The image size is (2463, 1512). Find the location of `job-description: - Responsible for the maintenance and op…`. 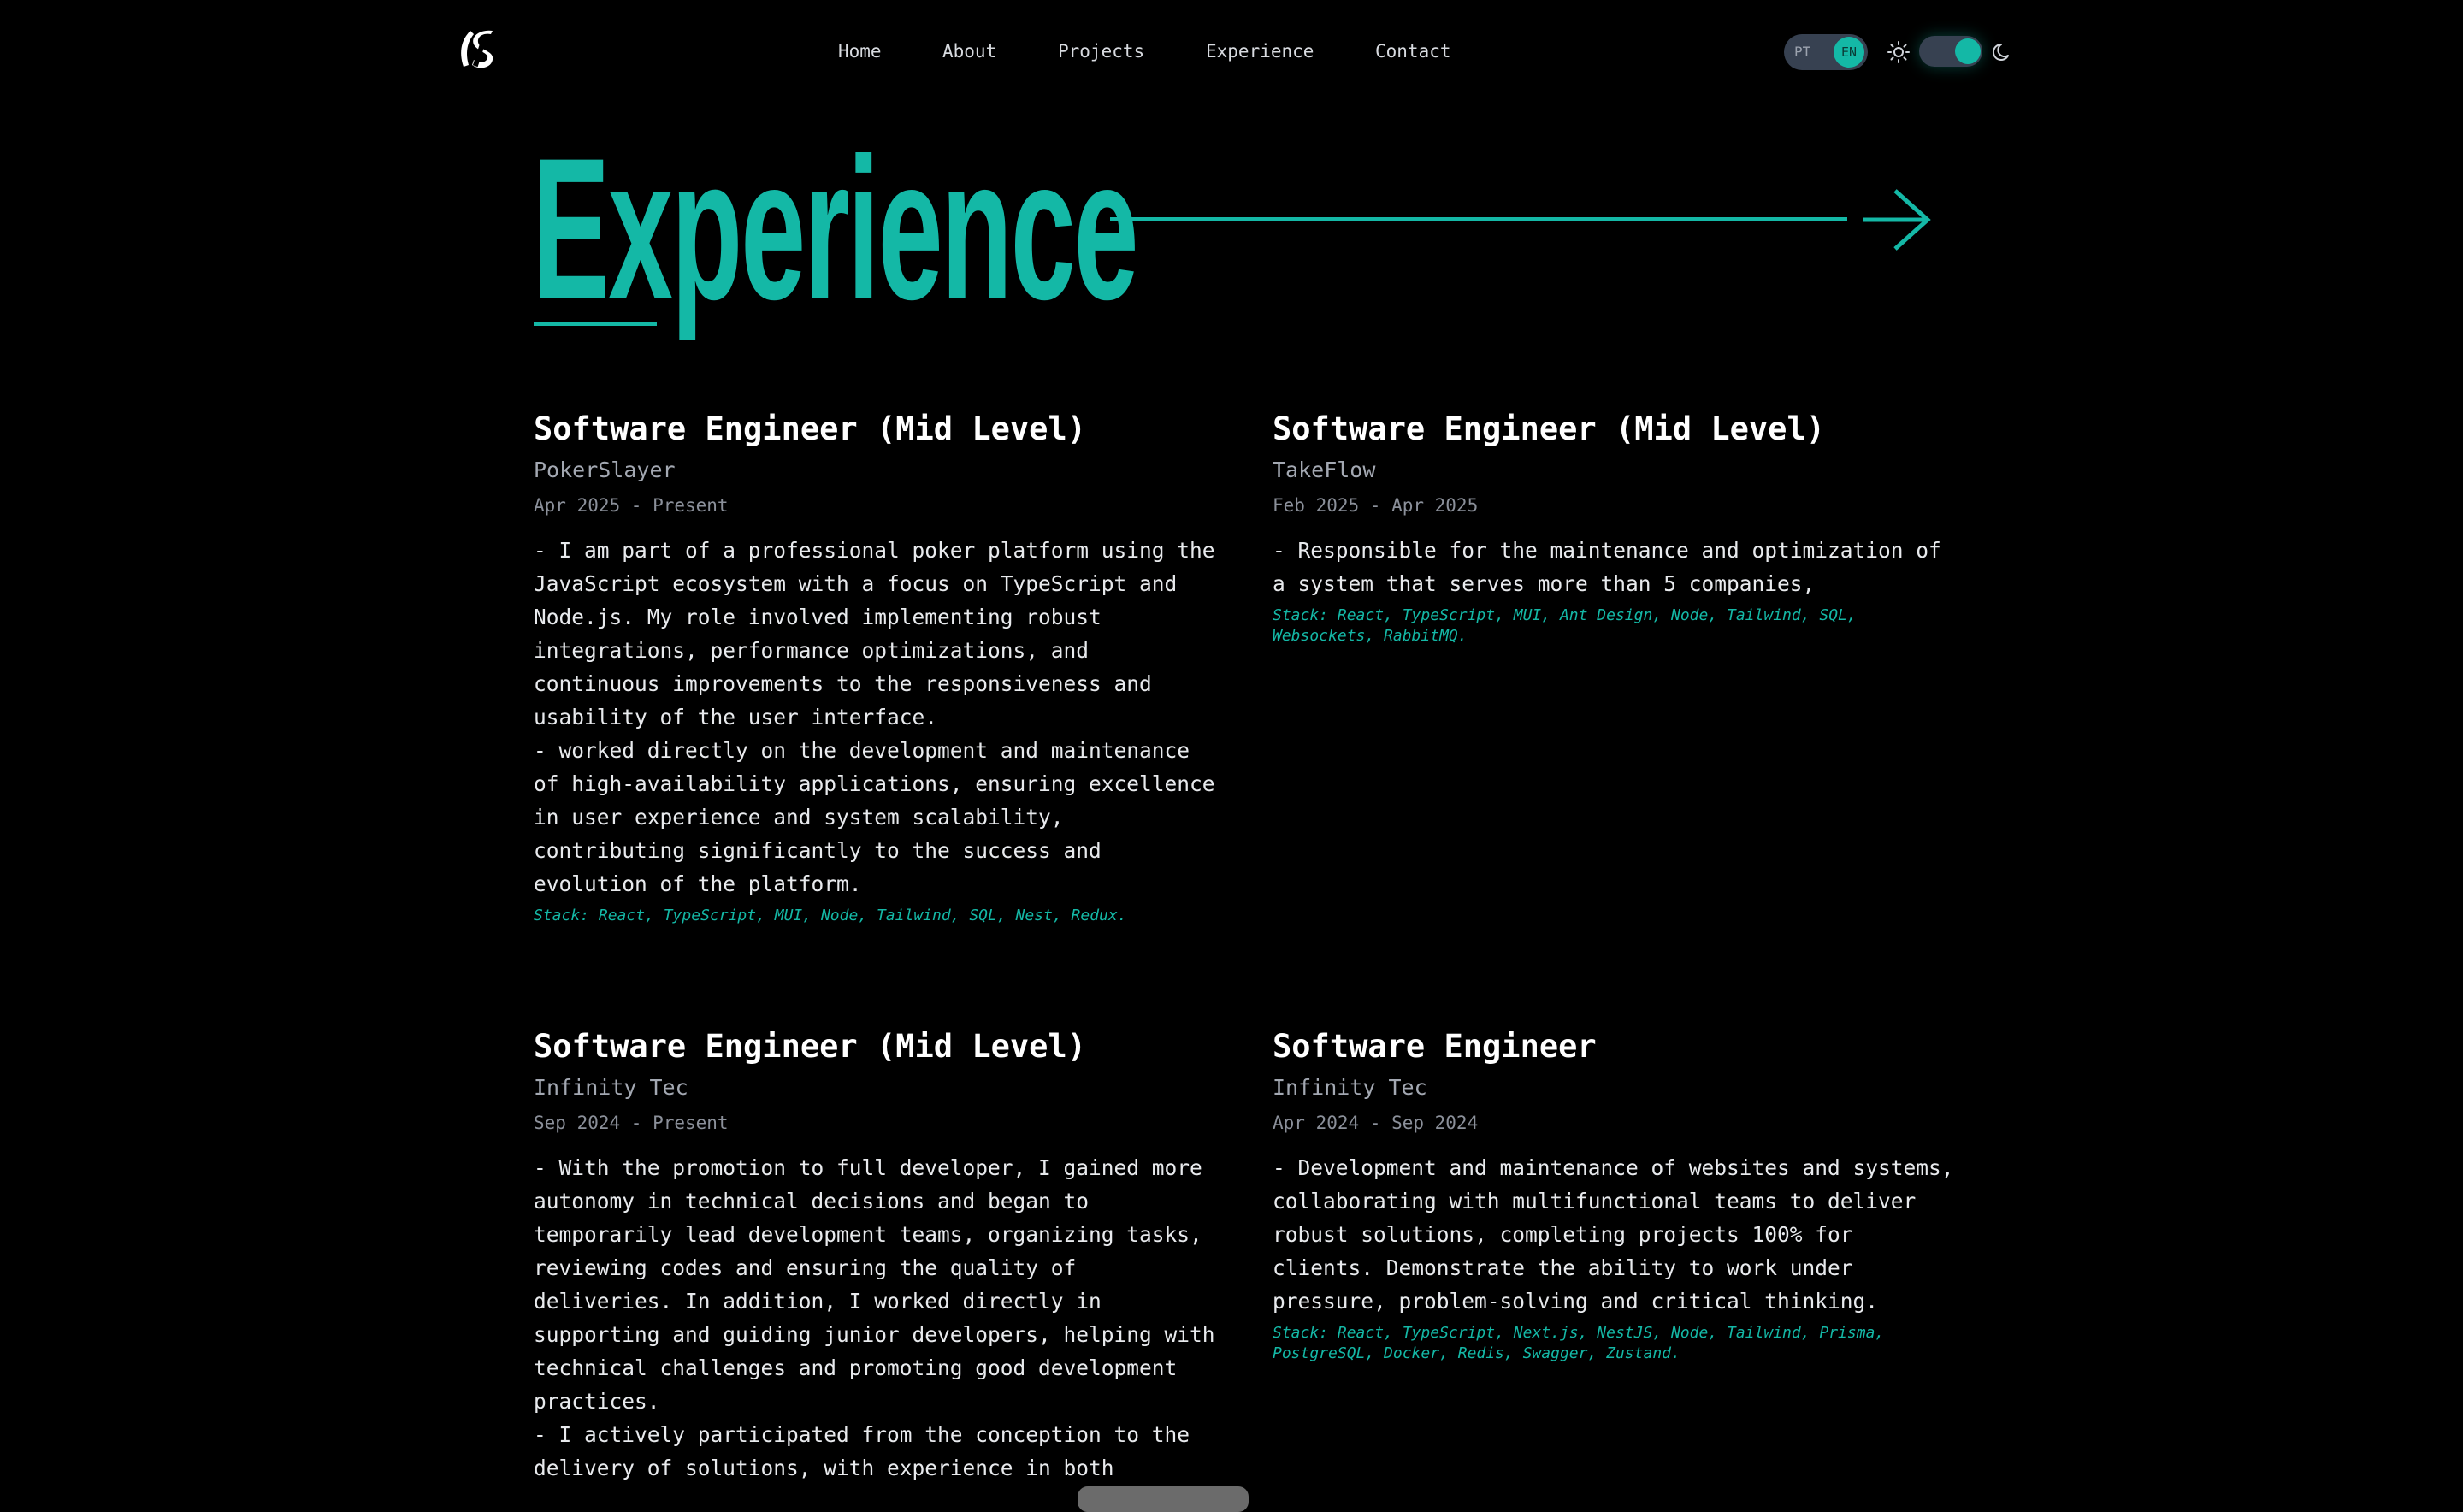

job-description: - Responsible for the maintenance and op… is located at coordinates (1607, 567).